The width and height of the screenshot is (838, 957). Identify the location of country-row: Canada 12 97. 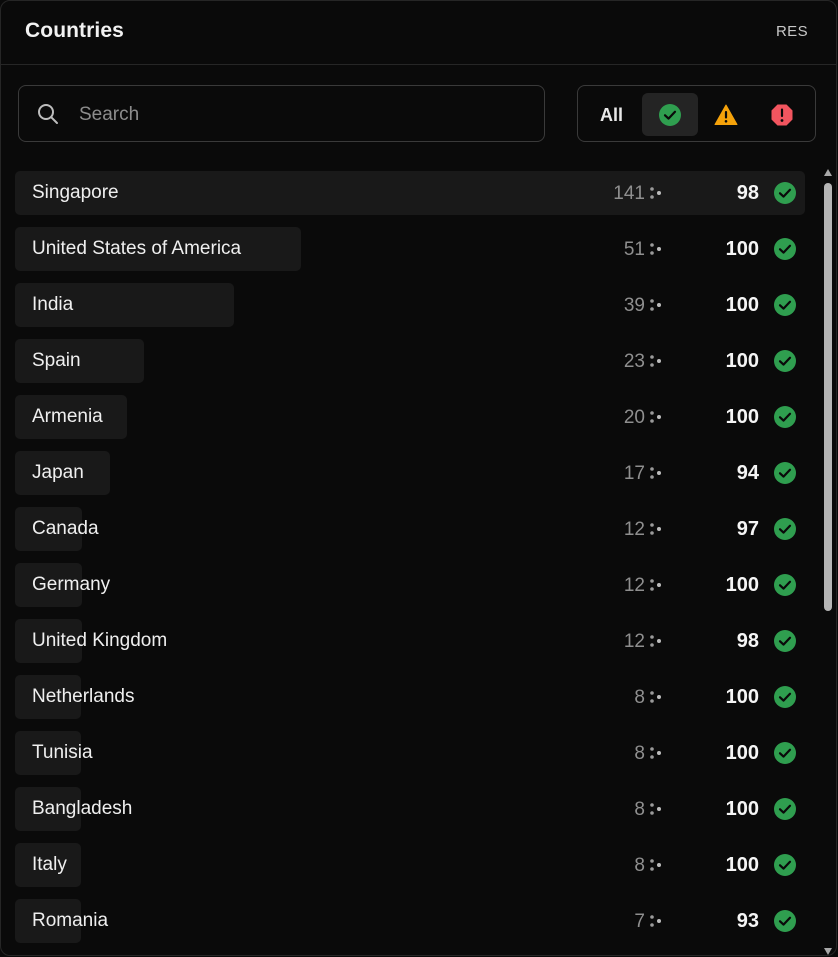
(411, 535).